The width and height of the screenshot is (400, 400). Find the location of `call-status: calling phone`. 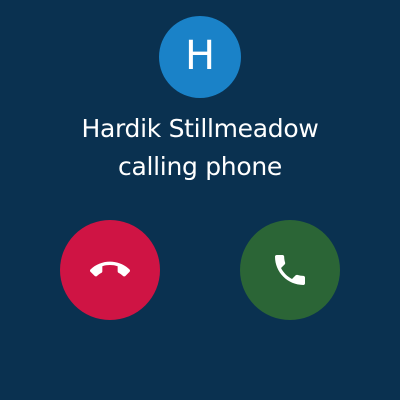

call-status: calling phone is located at coordinates (200, 166).